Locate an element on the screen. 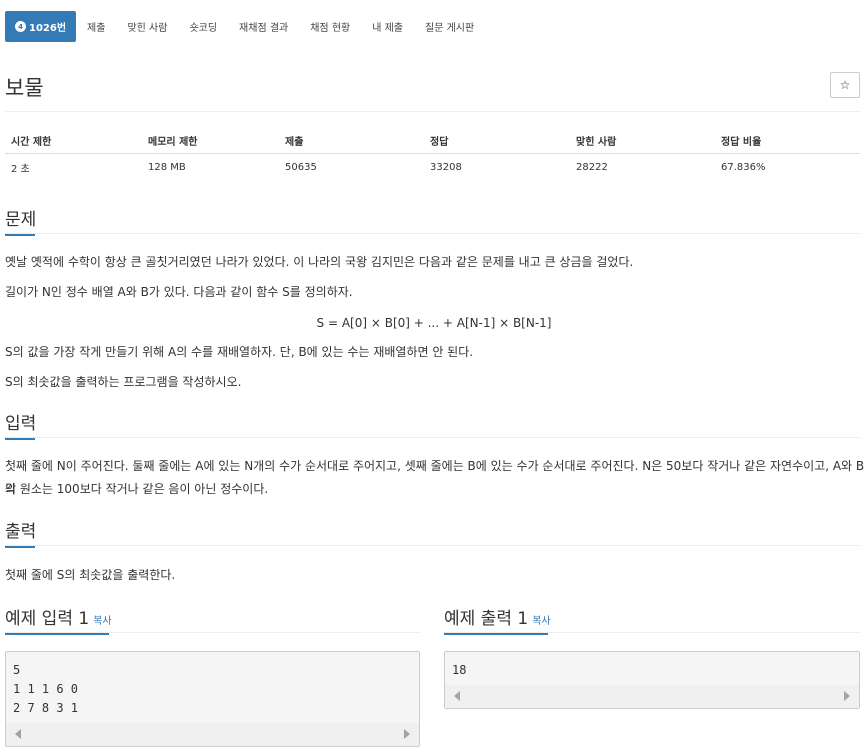 Image resolution: width=868 pixels, height=756 pixels. favorite-star-button: ☆ is located at coordinates (845, 85).